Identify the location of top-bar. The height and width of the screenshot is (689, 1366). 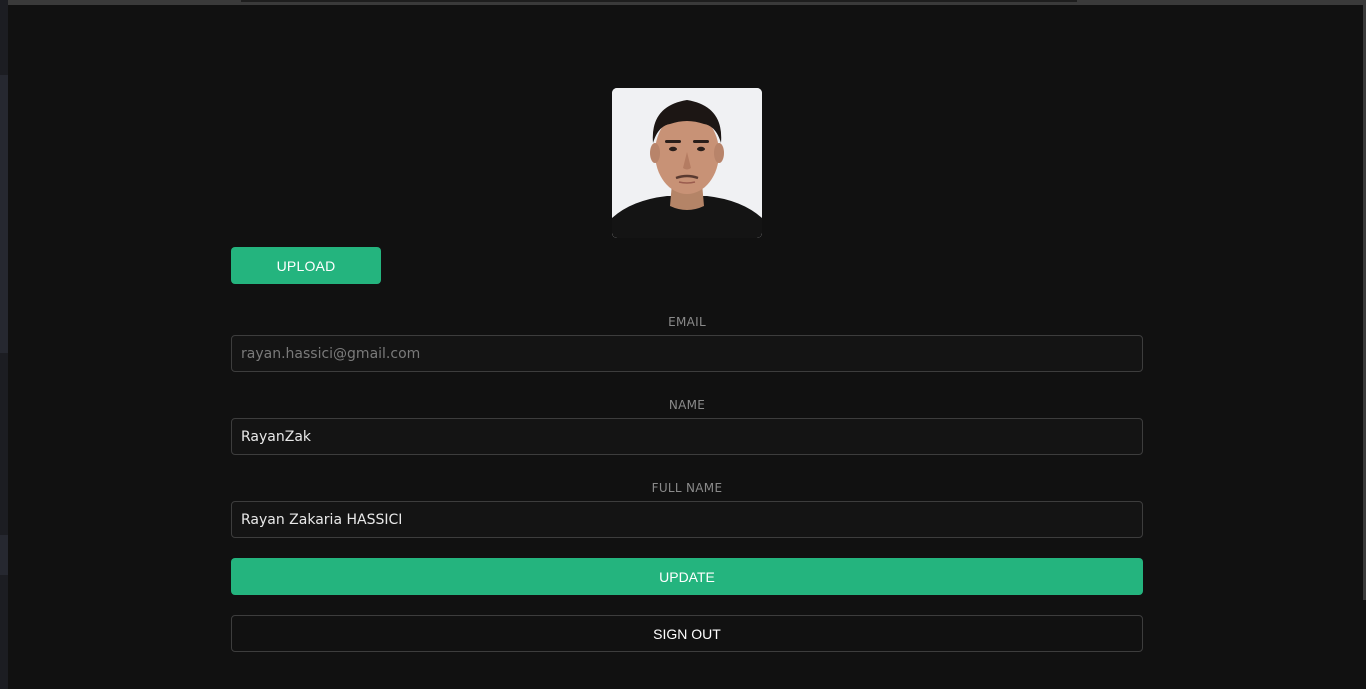
(687, 2).